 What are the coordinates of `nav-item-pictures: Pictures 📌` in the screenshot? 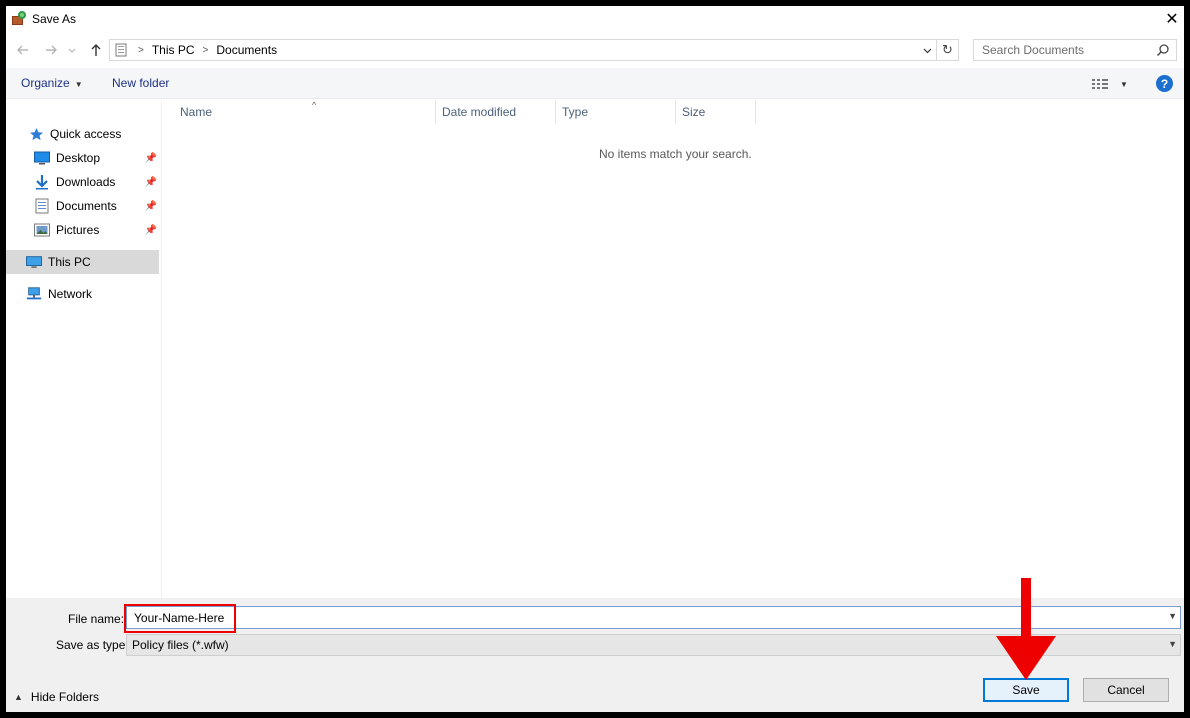 It's located at (82, 230).